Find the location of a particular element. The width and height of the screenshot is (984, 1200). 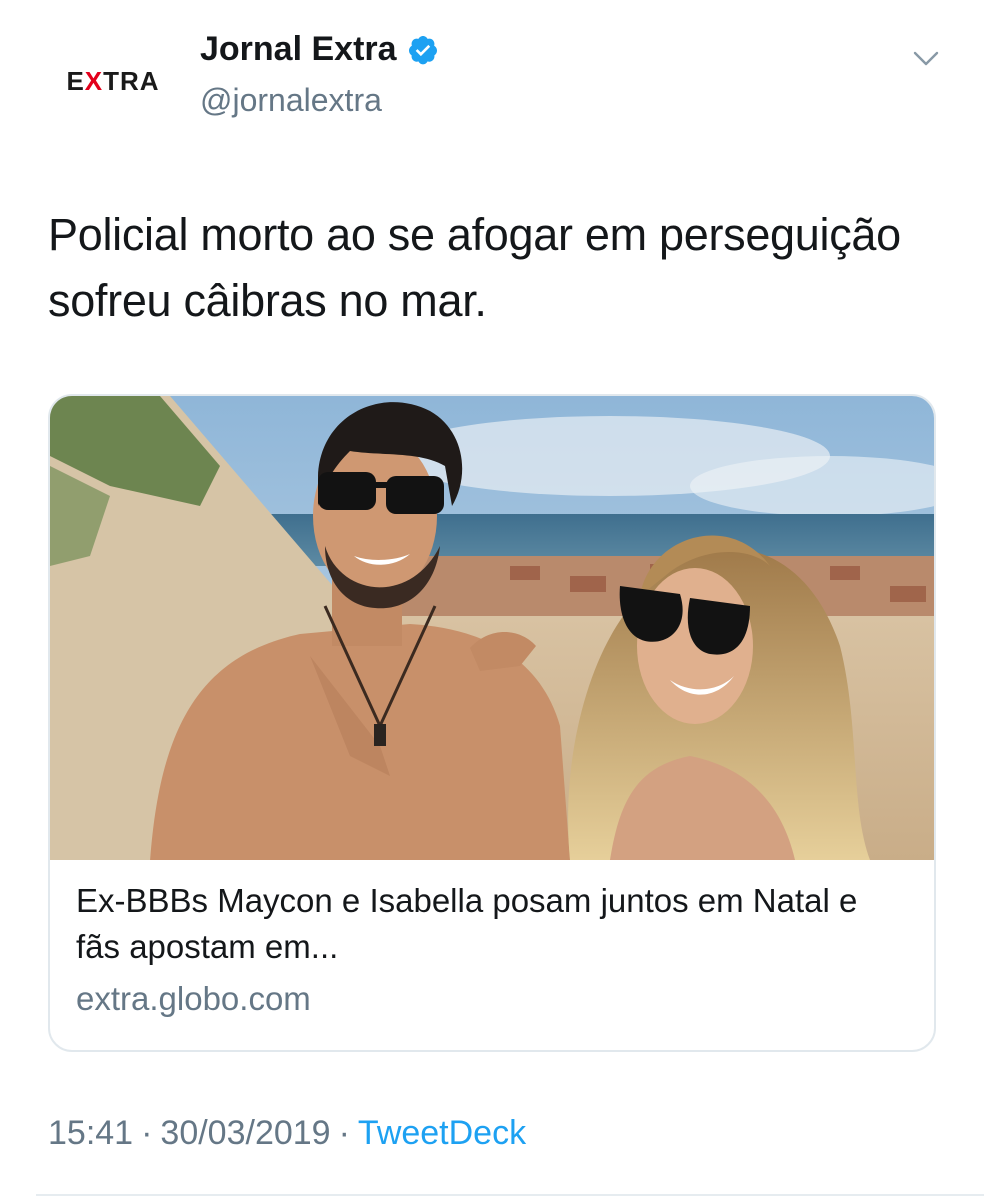

card-domain: extra.globo.com is located at coordinates (193, 998).